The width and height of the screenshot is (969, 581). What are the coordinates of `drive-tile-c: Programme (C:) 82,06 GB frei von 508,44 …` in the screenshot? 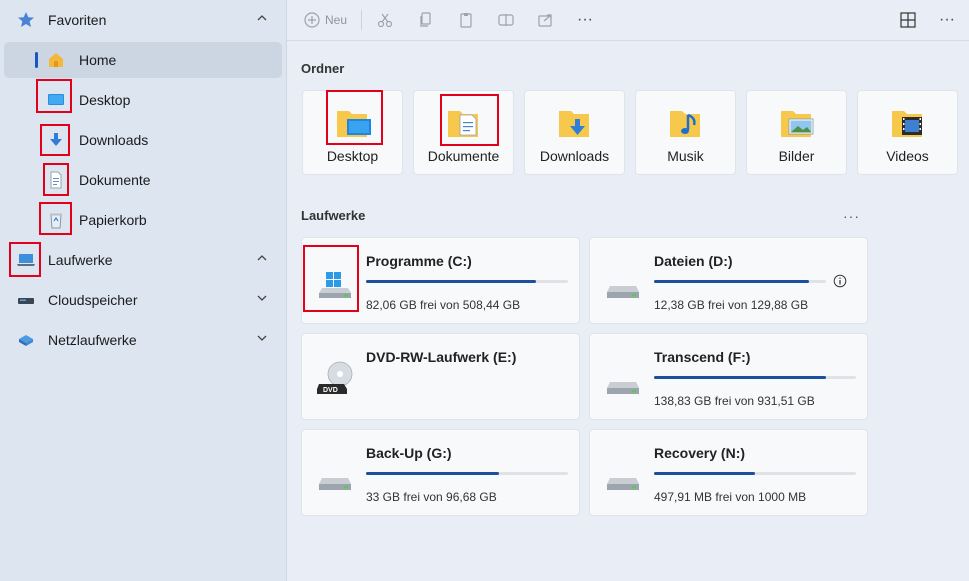 It's located at (440, 280).